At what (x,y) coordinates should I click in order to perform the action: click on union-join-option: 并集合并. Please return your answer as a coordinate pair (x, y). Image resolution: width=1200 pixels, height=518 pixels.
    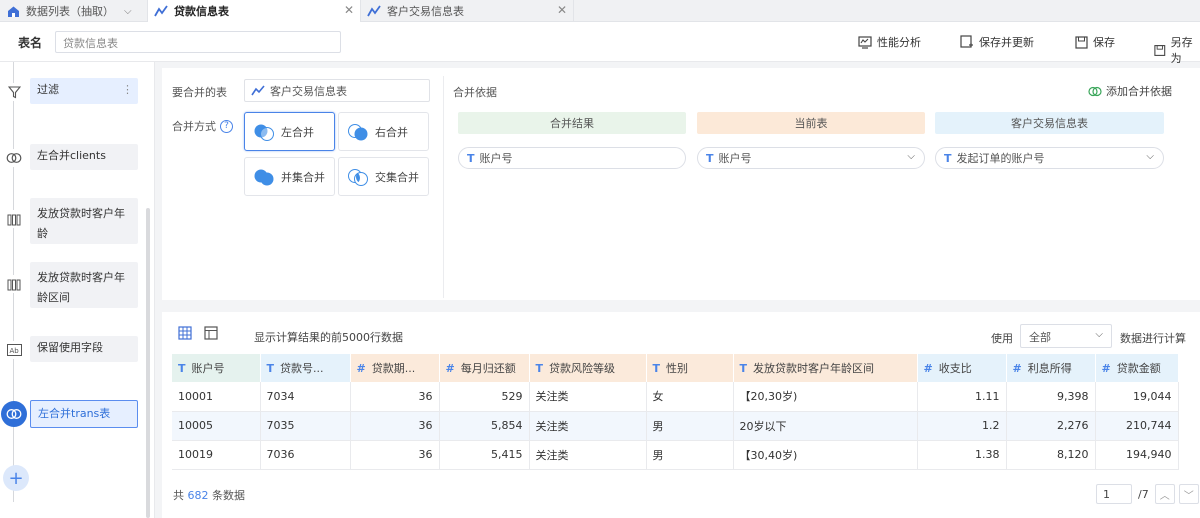
    Looking at the image, I should click on (289, 176).